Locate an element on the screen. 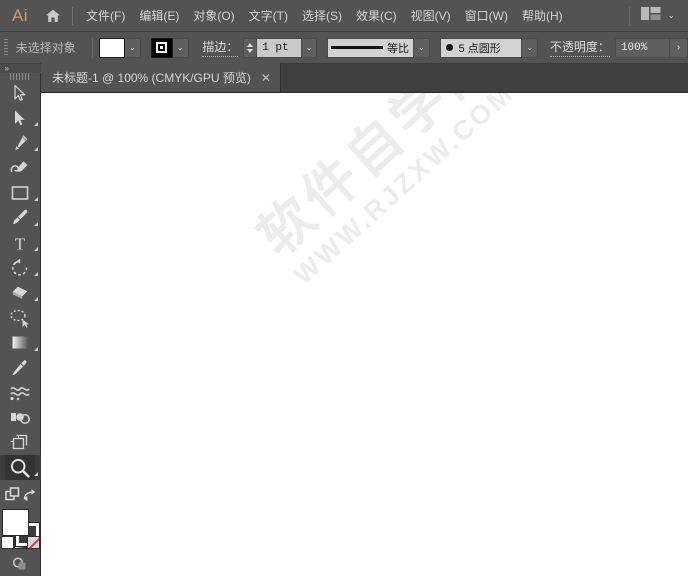  stroke-control-group: ⌄ is located at coordinates (169, 47).